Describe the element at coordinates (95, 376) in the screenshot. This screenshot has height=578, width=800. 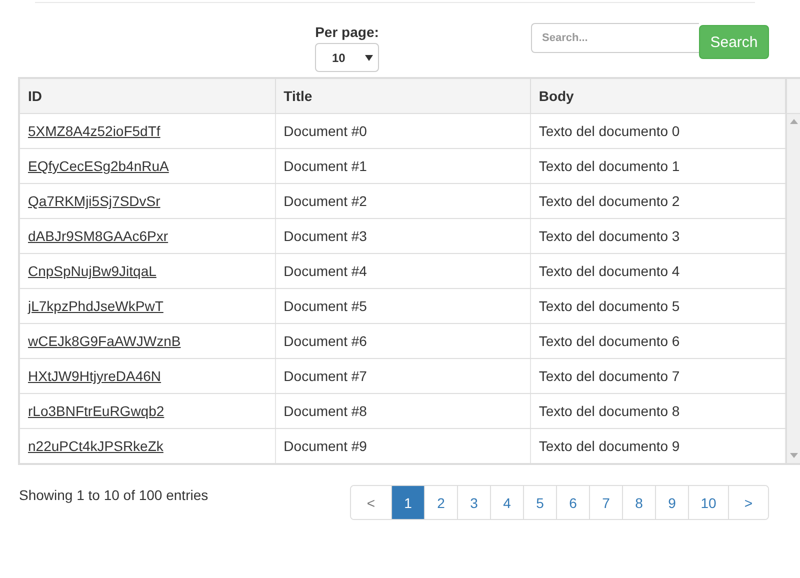
I see `id-link: HXtJW9HtjyreDA46N` at that location.